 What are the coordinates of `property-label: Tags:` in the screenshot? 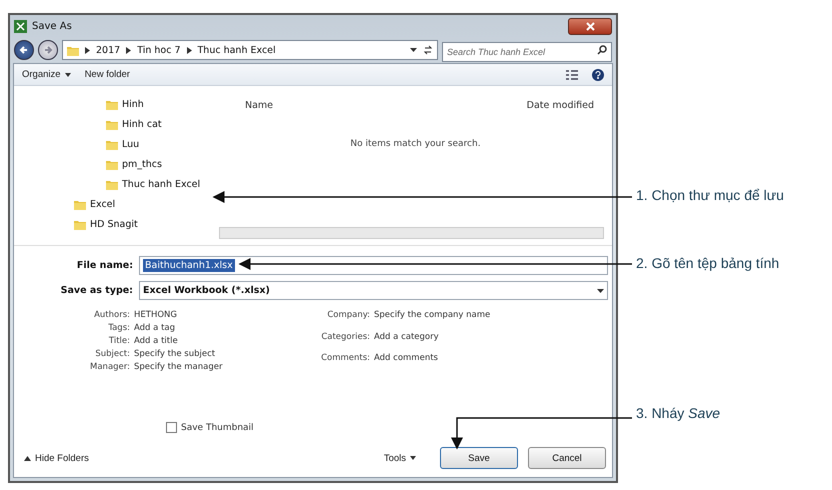 It's located at (119, 328).